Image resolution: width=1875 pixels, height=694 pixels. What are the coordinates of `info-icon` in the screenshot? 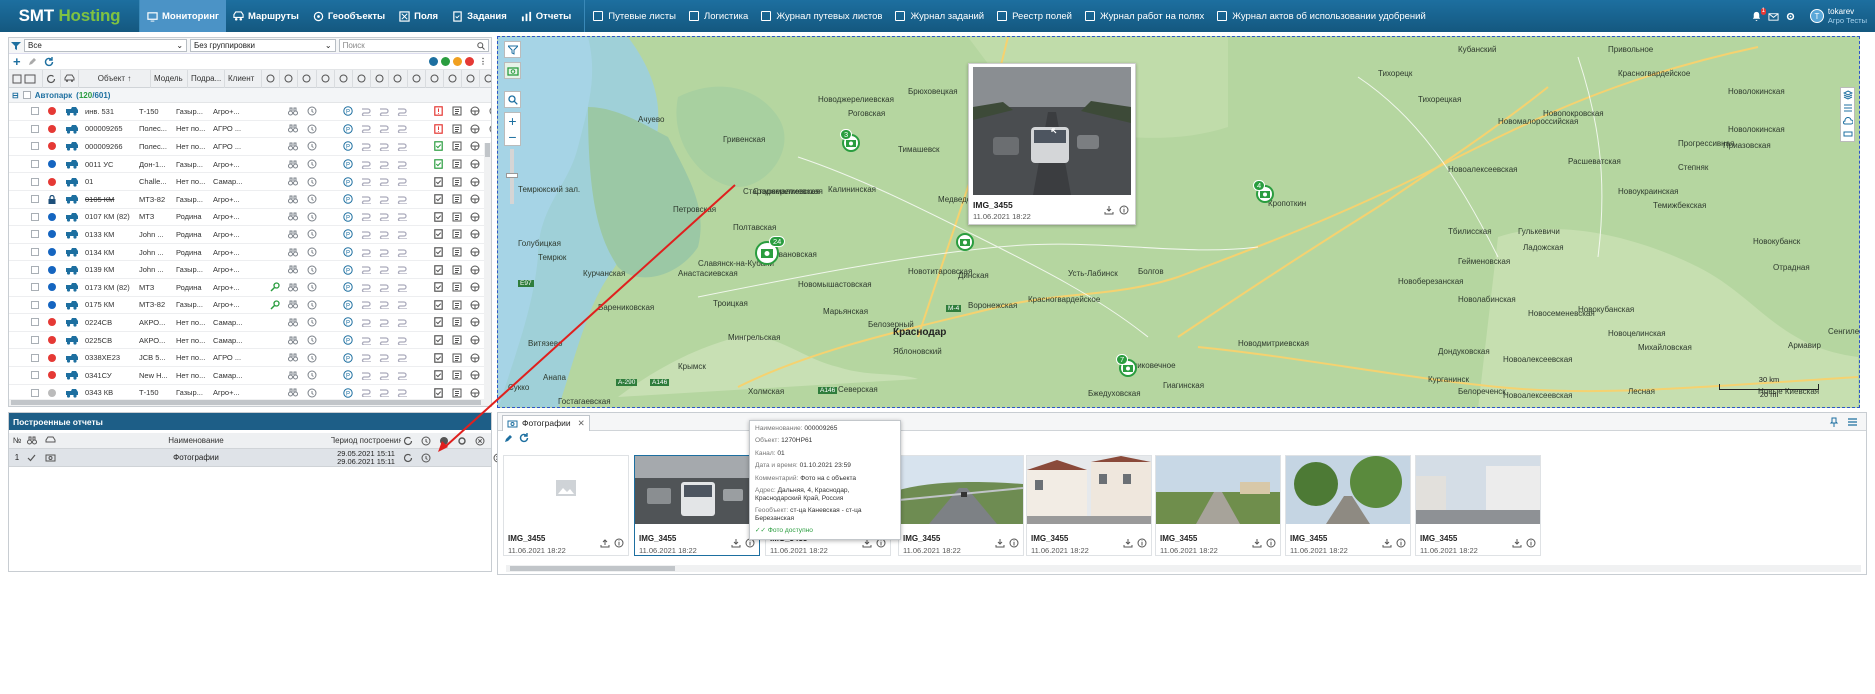 It's located at (619, 543).